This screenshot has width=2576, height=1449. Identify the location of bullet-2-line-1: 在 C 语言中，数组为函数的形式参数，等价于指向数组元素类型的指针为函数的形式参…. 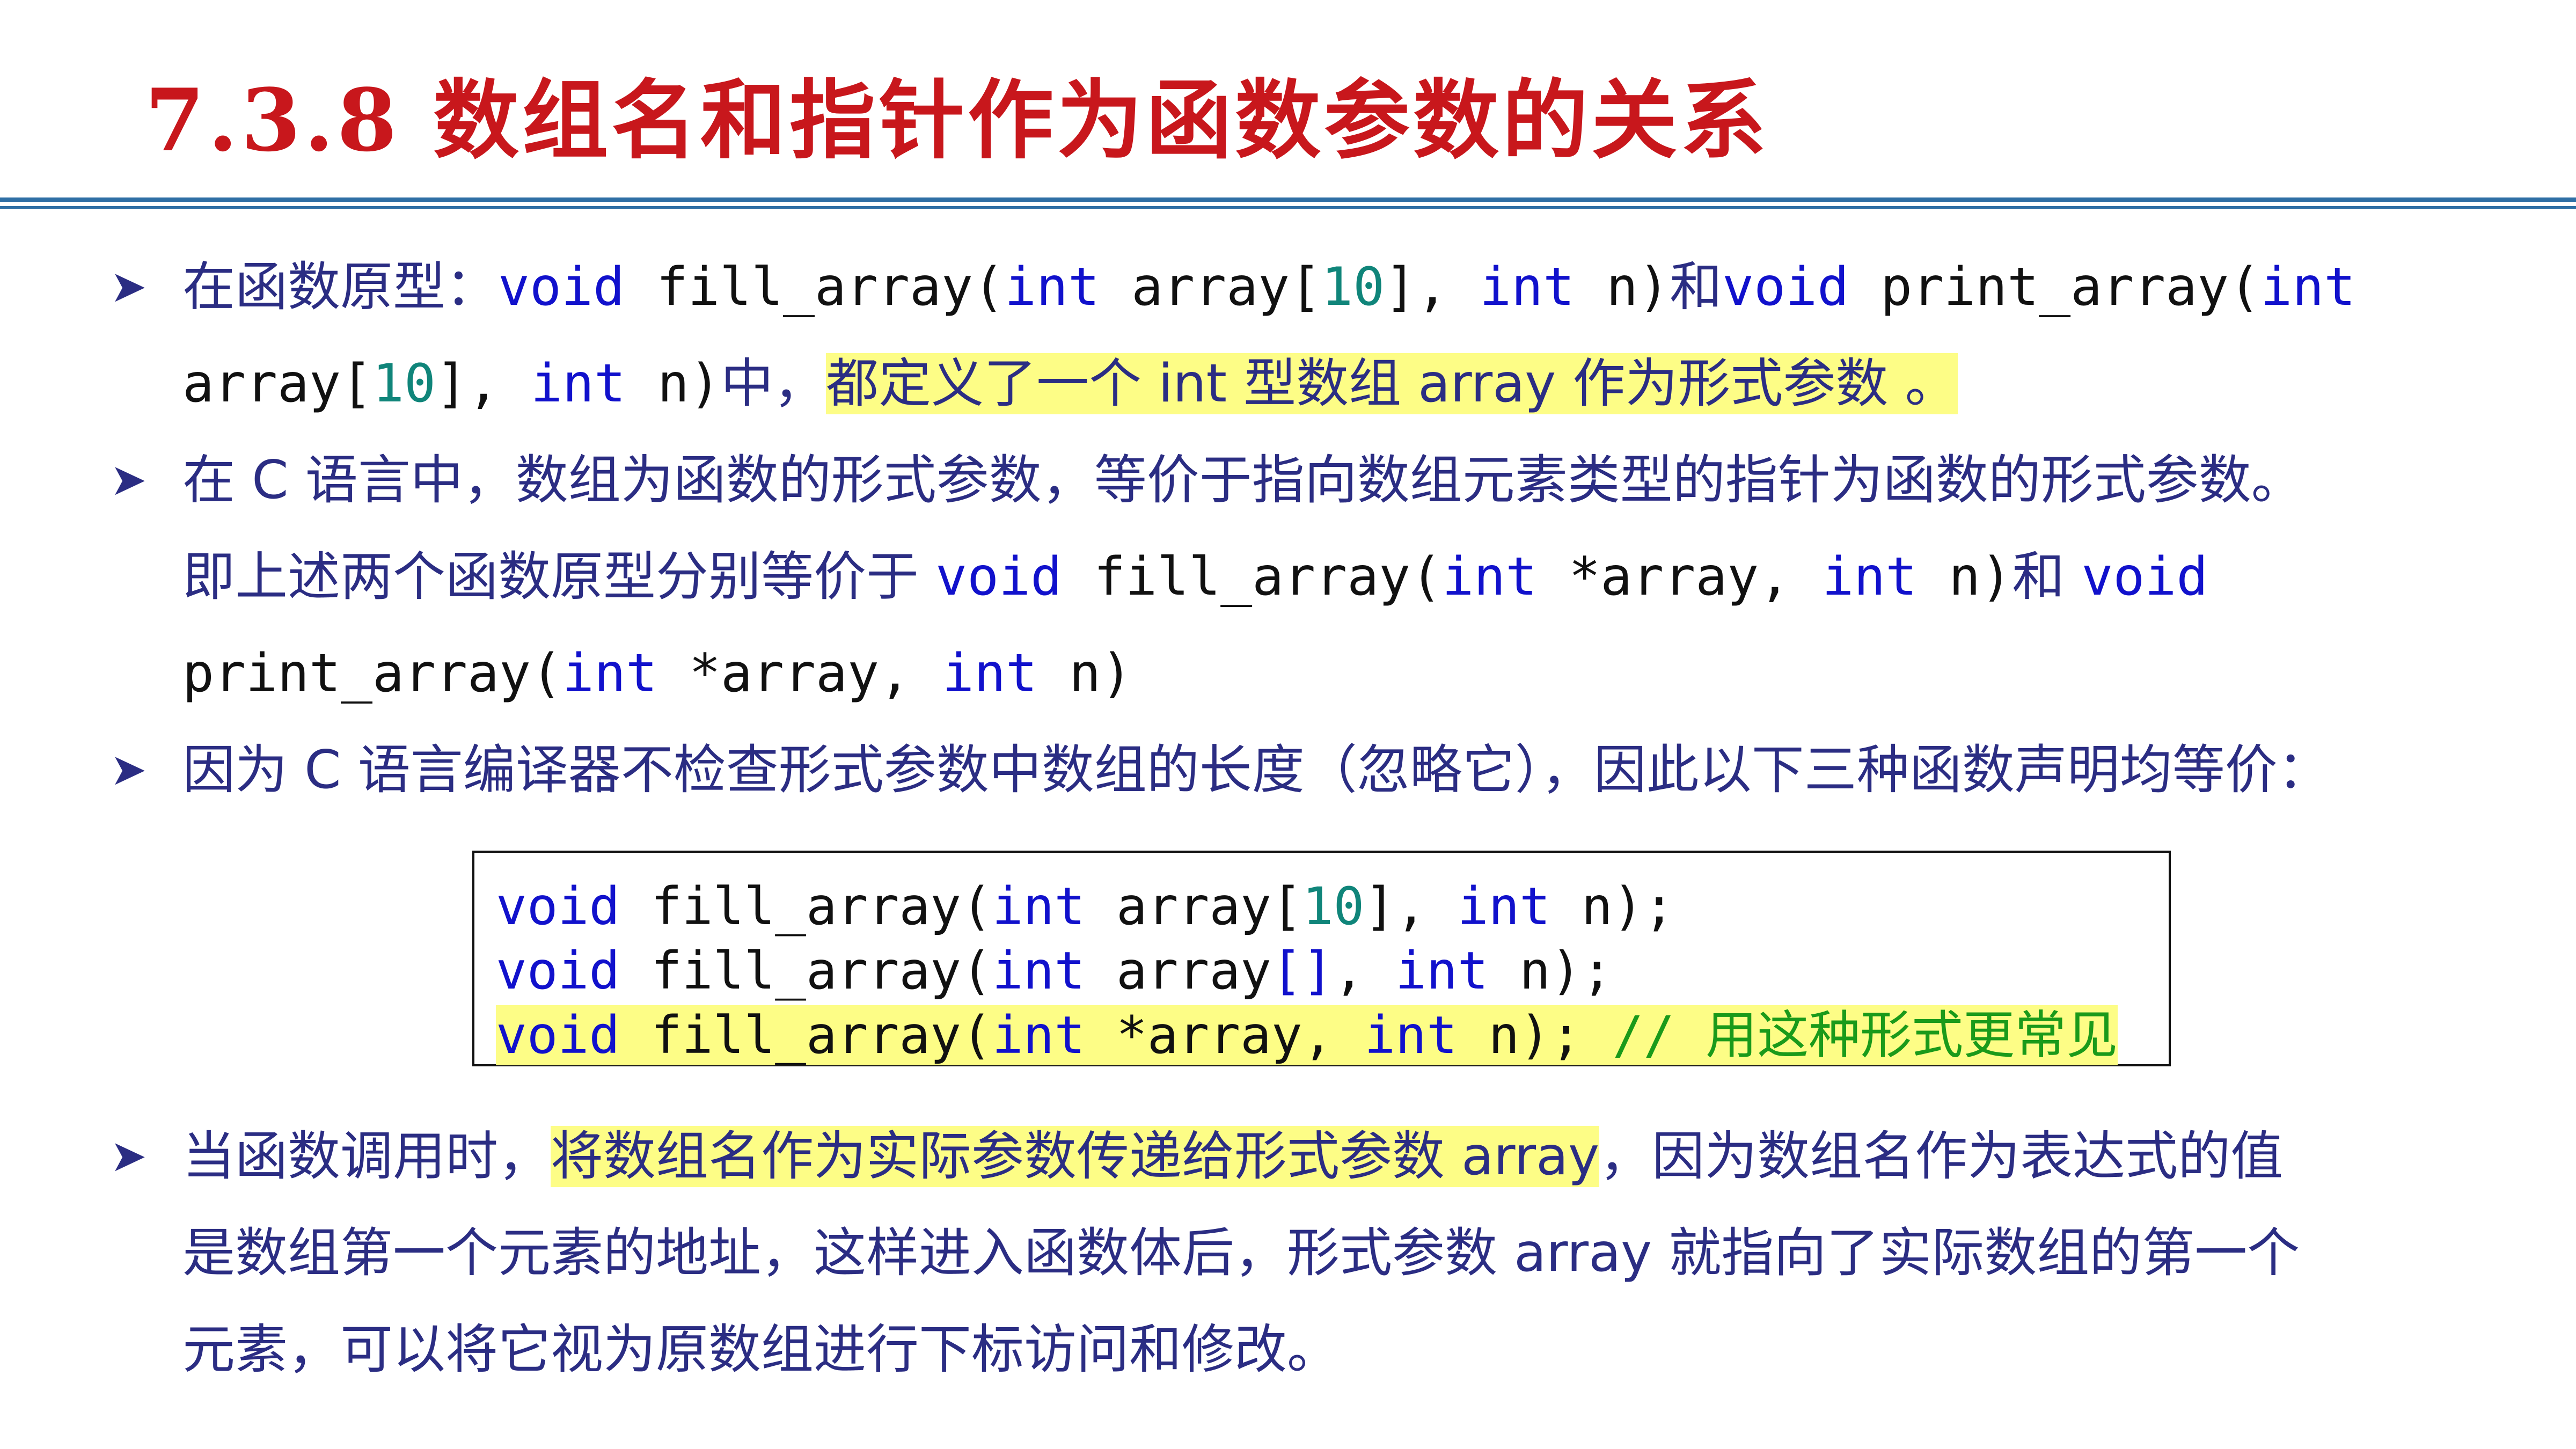
(1243, 480).